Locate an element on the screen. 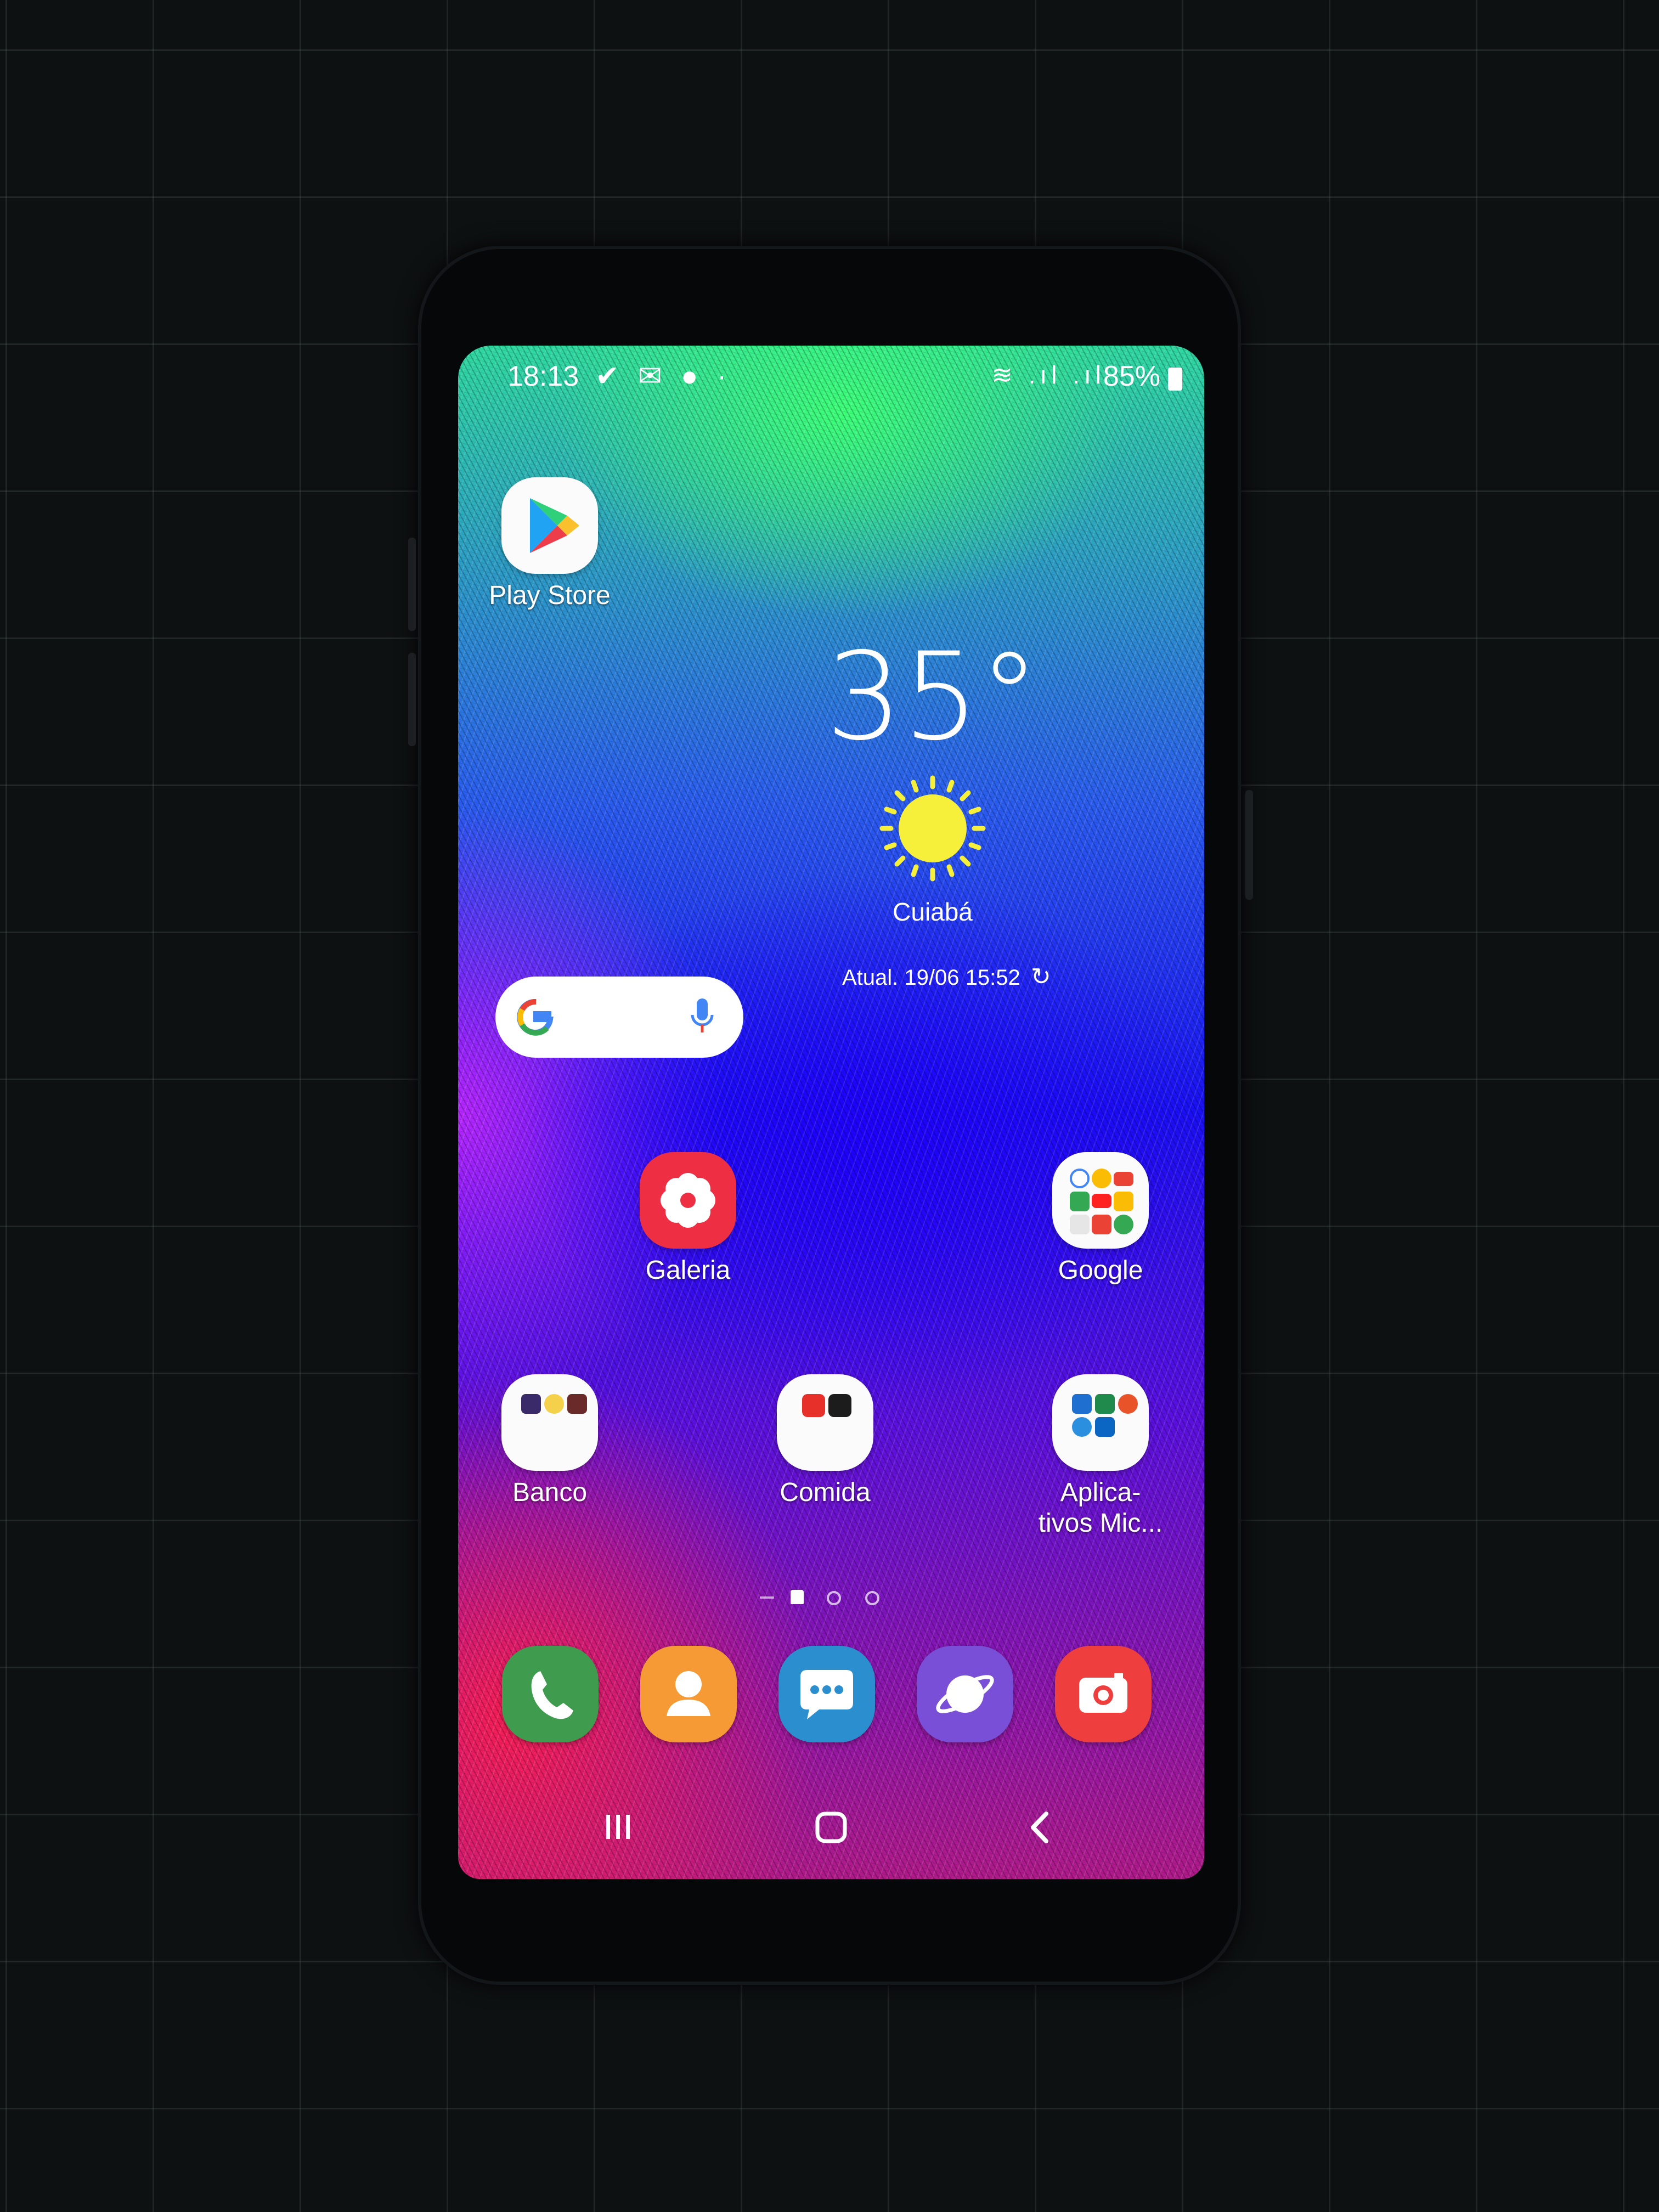  app-label: Comida is located at coordinates (825, 1493).